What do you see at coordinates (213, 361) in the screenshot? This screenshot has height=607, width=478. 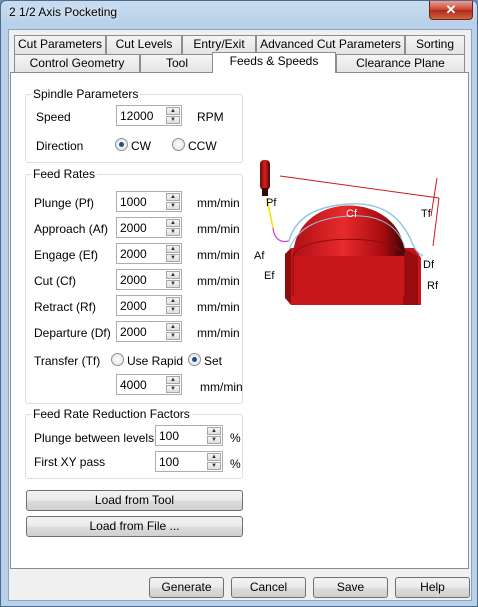 I see `set-label: Set` at bounding box center [213, 361].